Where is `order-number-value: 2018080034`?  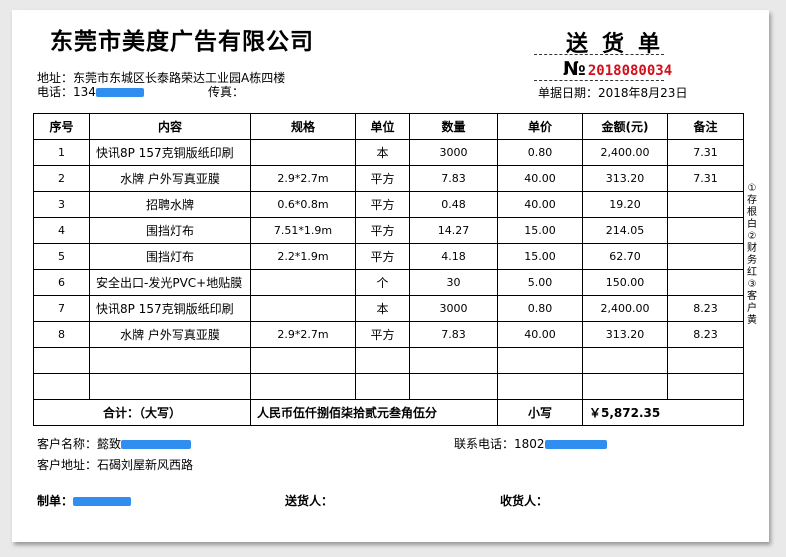
order-number-value: 2018080034 is located at coordinates (630, 71).